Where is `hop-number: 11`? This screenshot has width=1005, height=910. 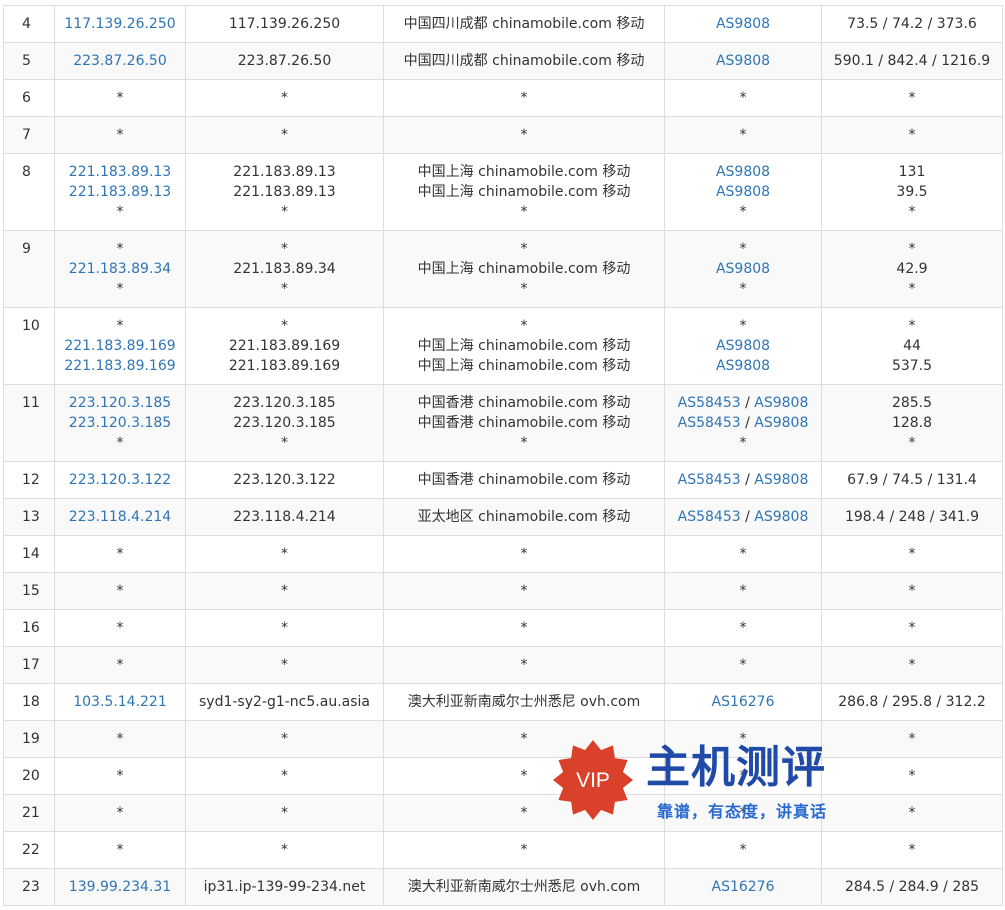 hop-number: 11 is located at coordinates (29, 423).